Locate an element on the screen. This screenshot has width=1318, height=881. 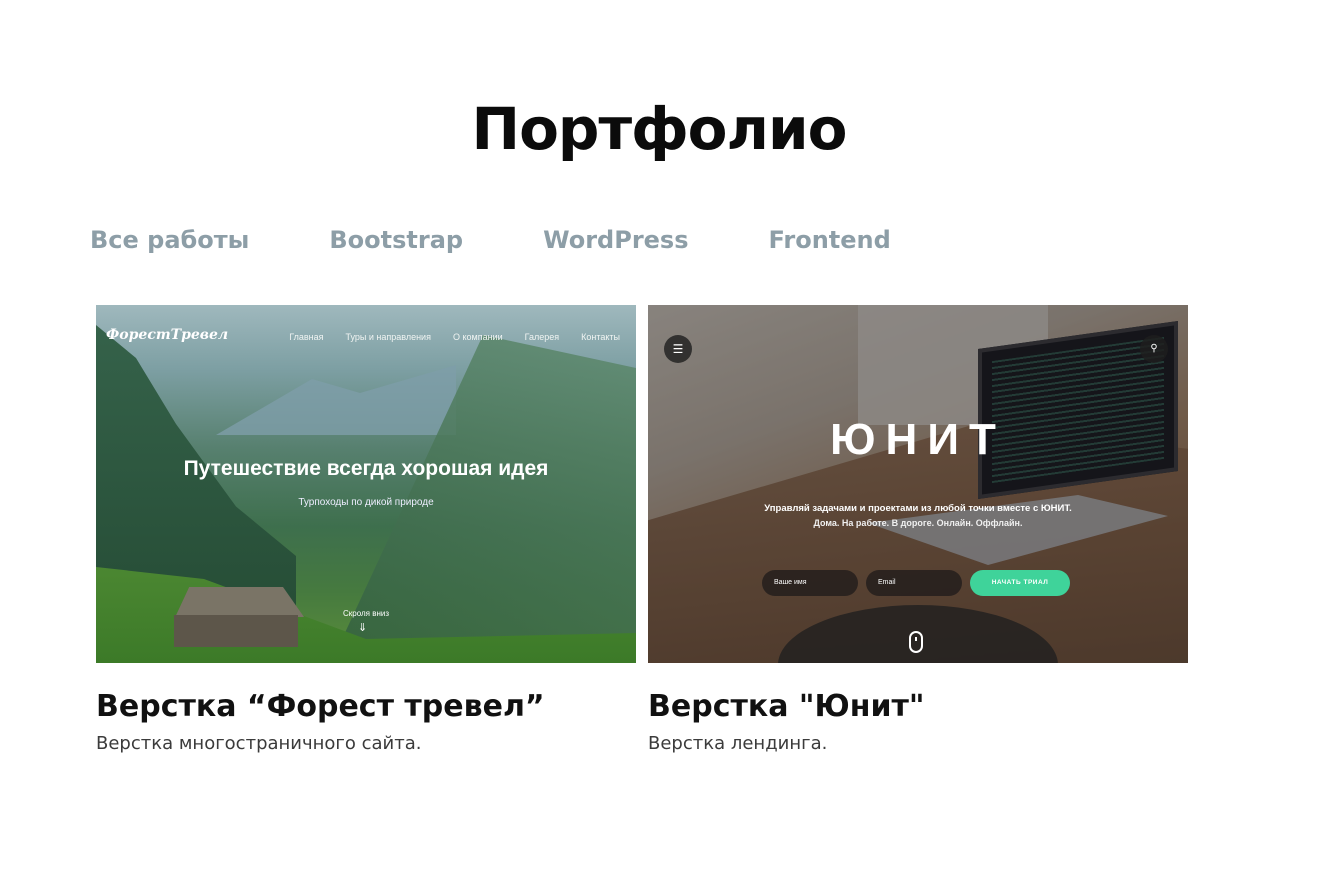
preview-nav-item: Туры и направления is located at coordinates (388, 337).